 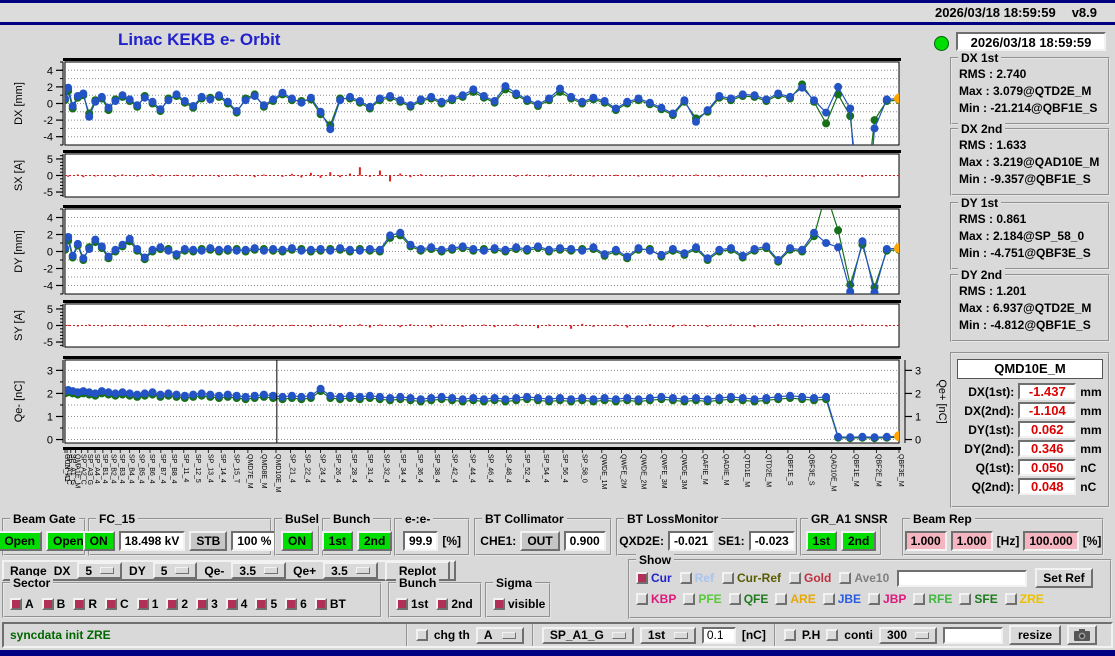 I want to click on stats-box-title: DX 2nd, so click(x=982, y=129).